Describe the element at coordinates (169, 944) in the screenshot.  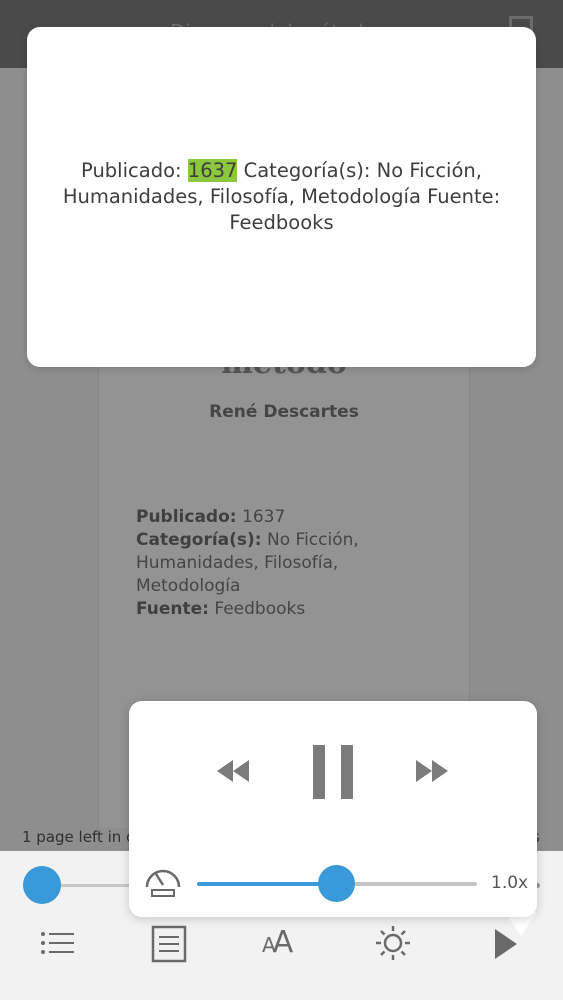
I see `page-icon` at that location.